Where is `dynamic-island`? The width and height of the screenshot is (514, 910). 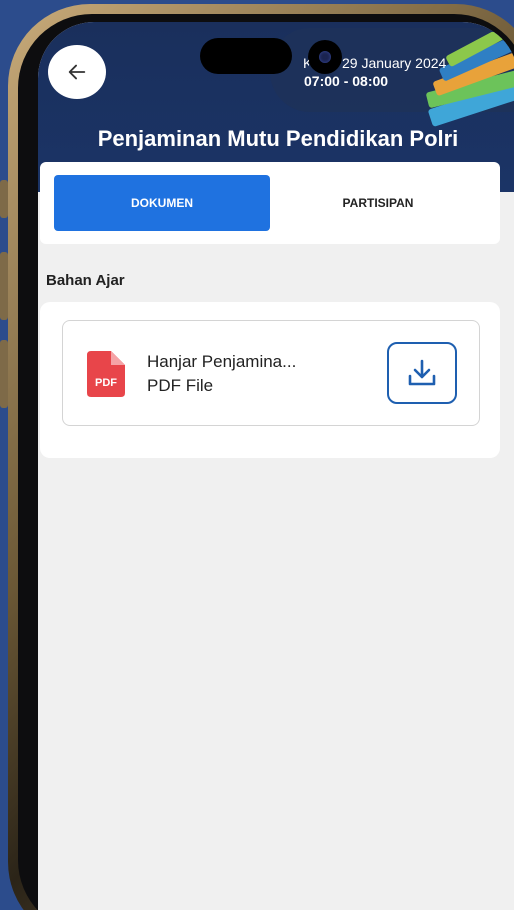 dynamic-island is located at coordinates (246, 56).